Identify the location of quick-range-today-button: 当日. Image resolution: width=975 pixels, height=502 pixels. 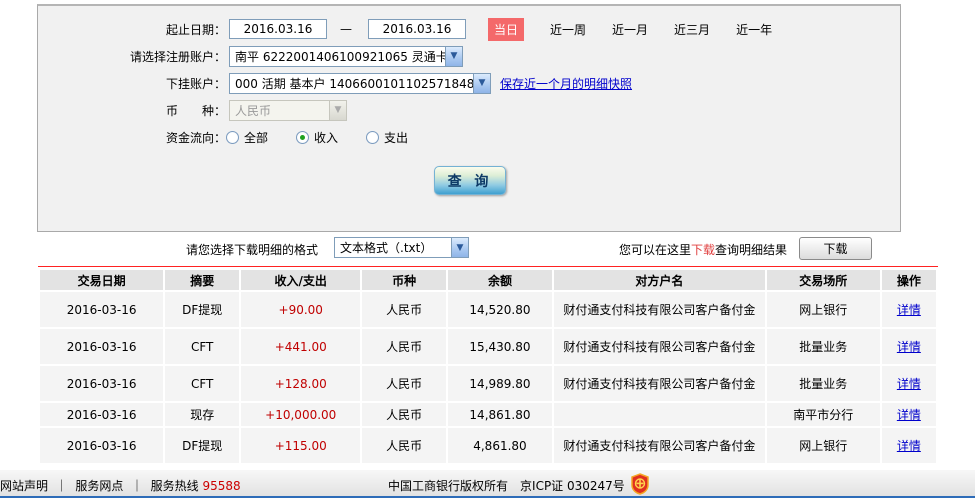
(506, 29).